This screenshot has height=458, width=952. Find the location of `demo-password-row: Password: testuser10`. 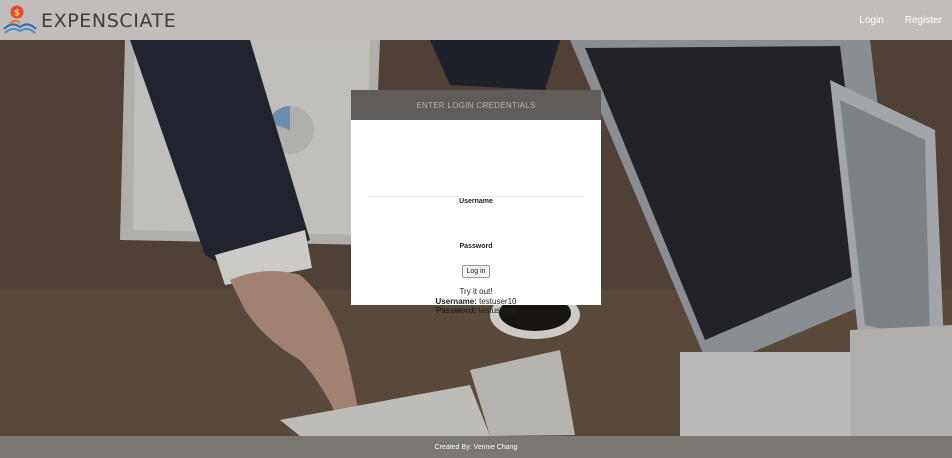

demo-password-row: Password: testuser10 is located at coordinates (476, 311).